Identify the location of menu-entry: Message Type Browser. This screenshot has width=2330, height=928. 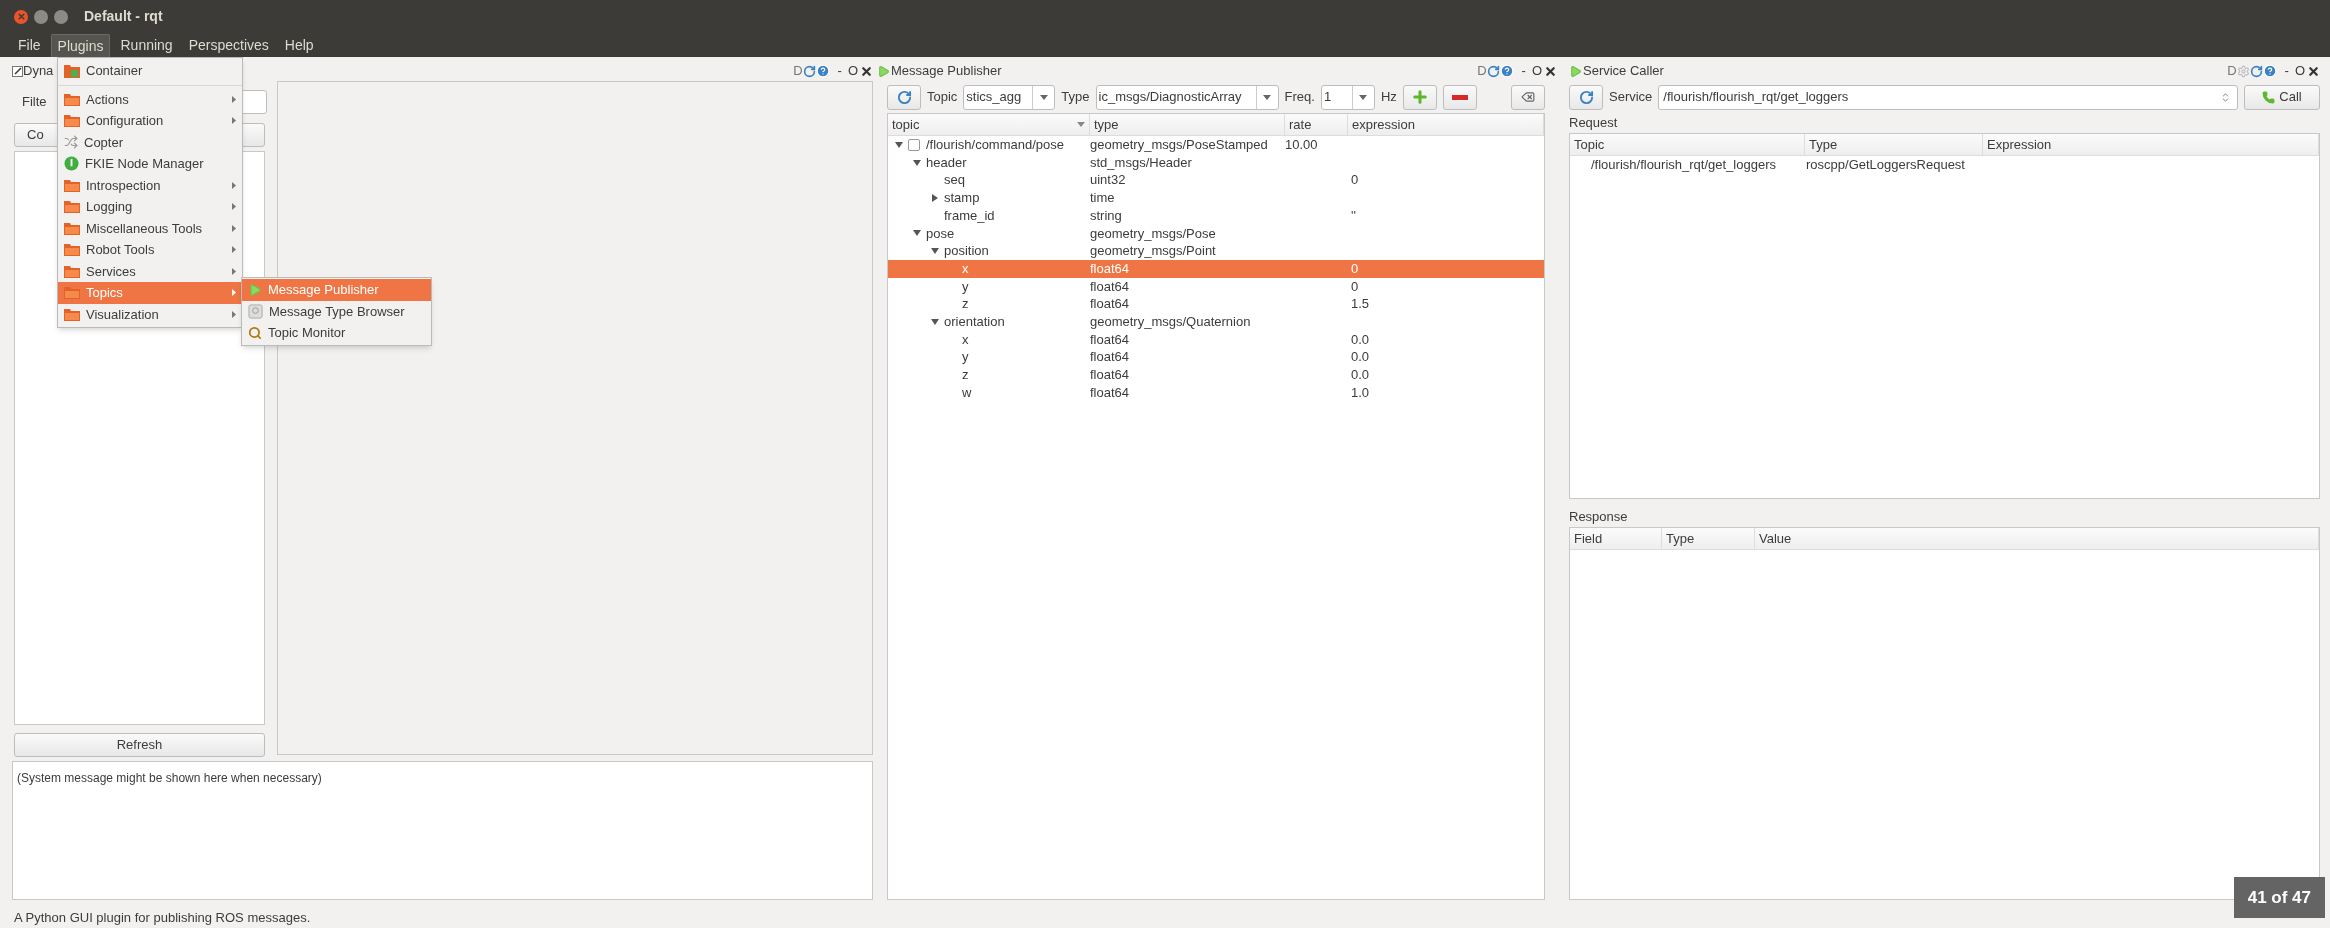
(336, 311).